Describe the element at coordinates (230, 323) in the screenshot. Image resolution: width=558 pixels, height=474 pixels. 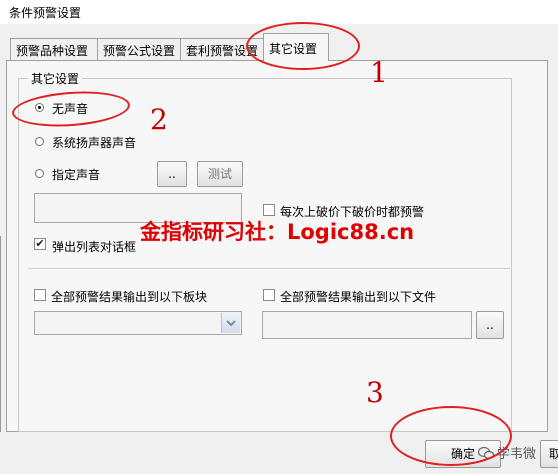
I see `chevron-down-icon` at that location.